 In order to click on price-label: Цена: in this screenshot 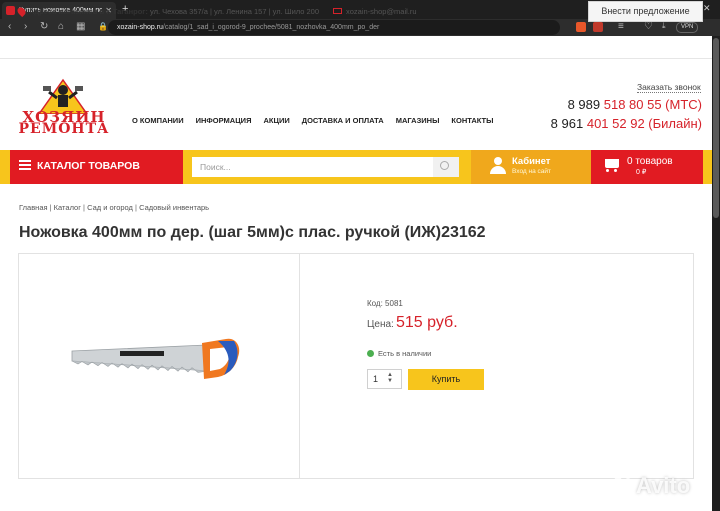, I will do `click(380, 324)`.